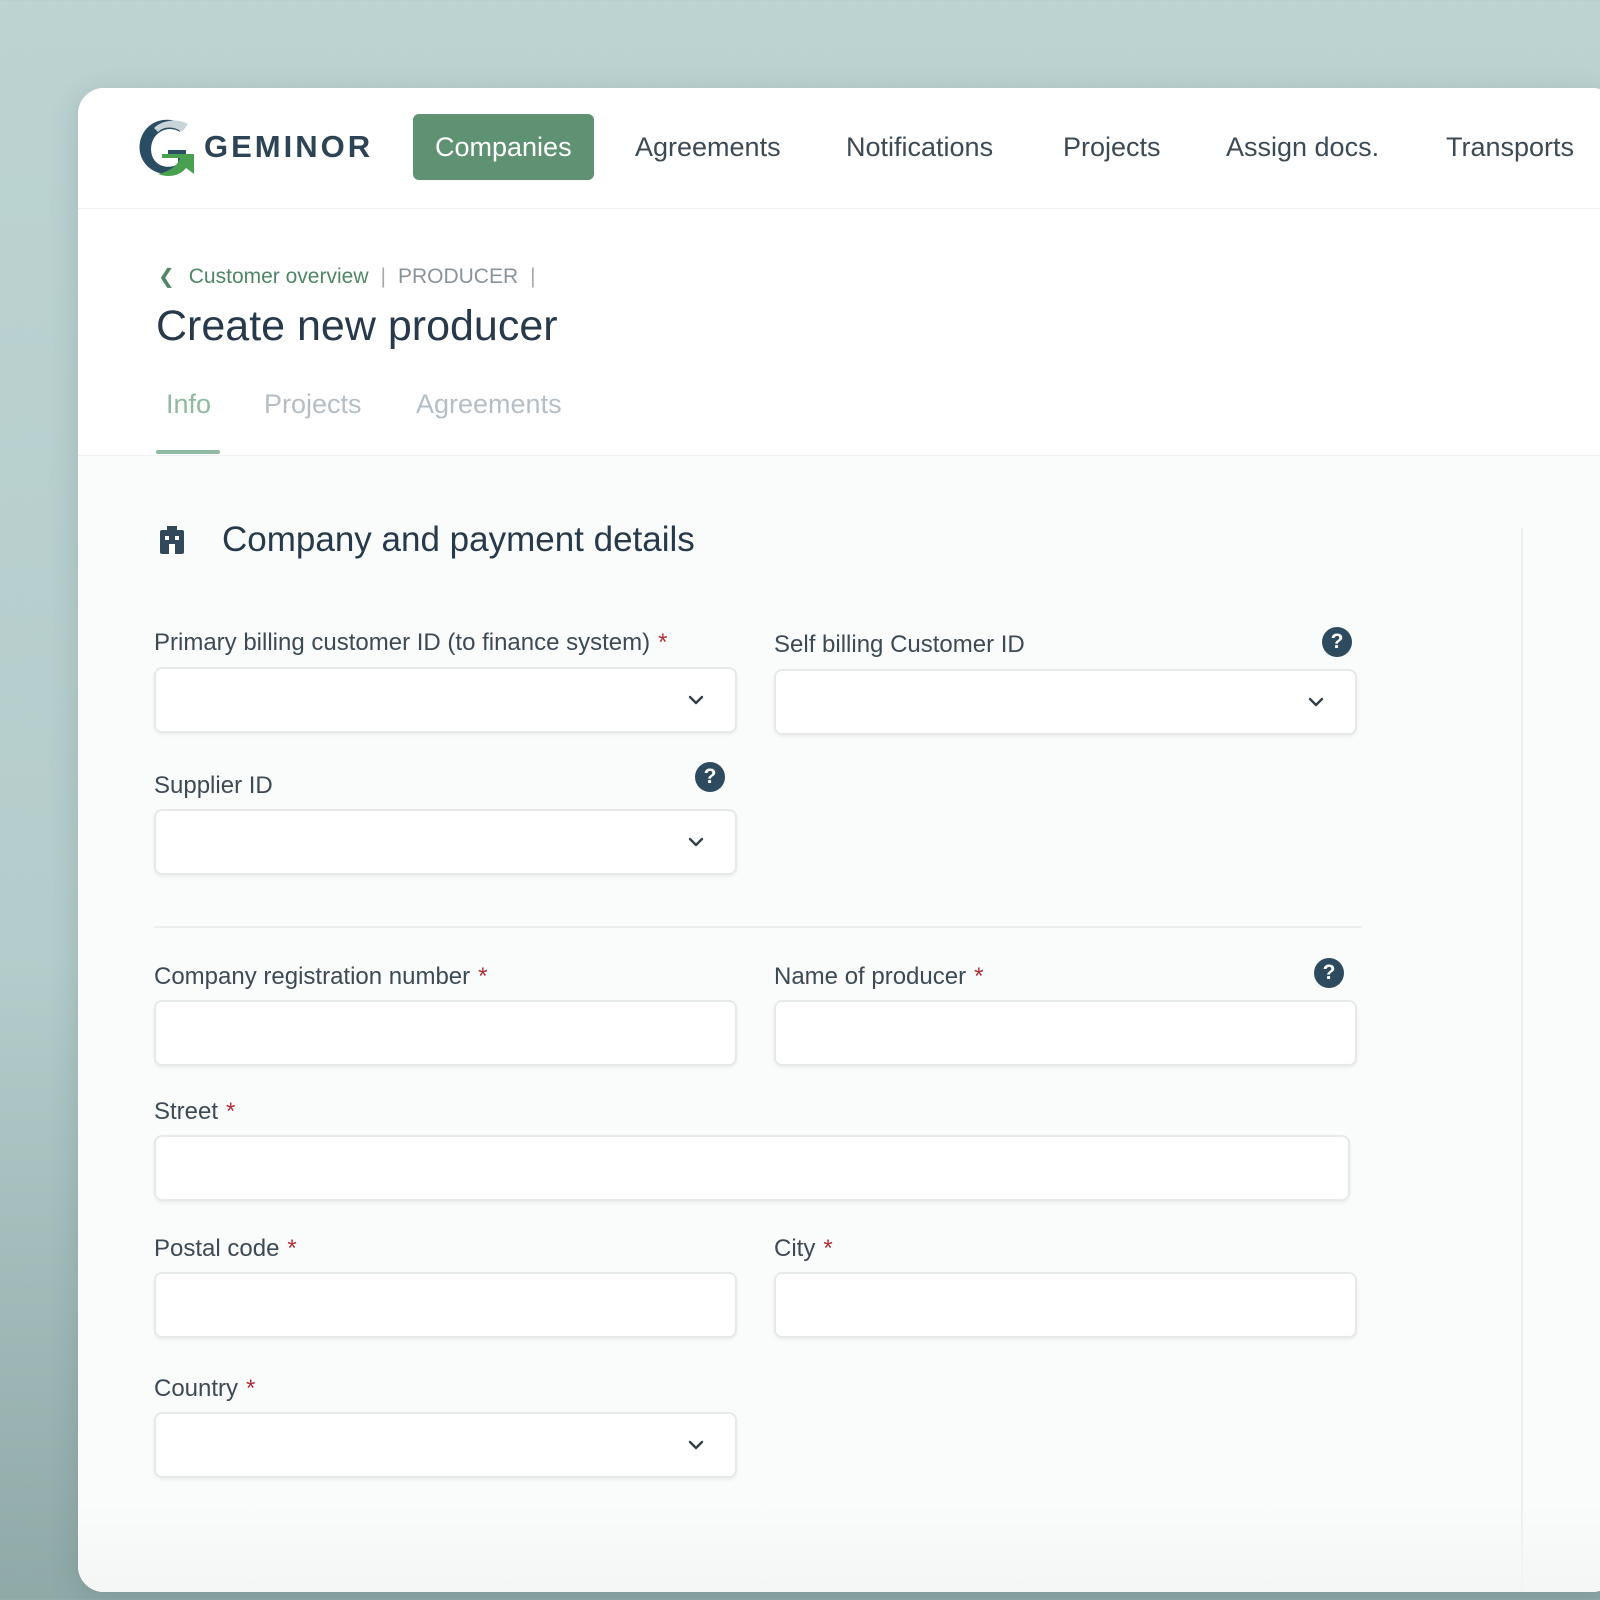 This screenshot has height=1600, width=1600. What do you see at coordinates (279, 277) in the screenshot?
I see `breadcrumb-customer-overview: Customer overview` at bounding box center [279, 277].